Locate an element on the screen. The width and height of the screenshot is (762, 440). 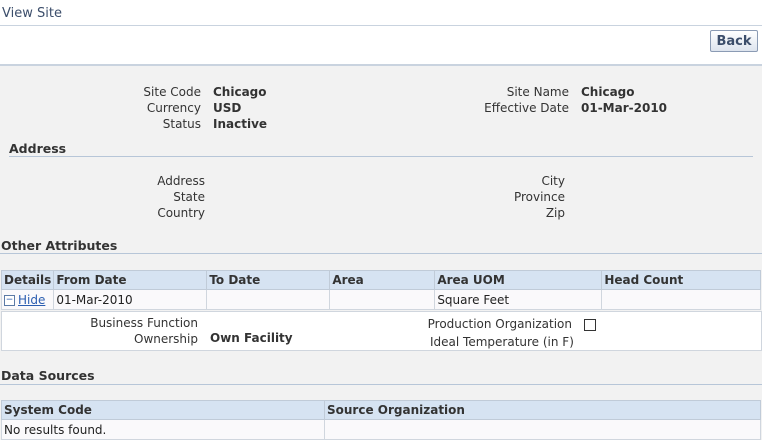
column-header: Area is located at coordinates (382, 280).